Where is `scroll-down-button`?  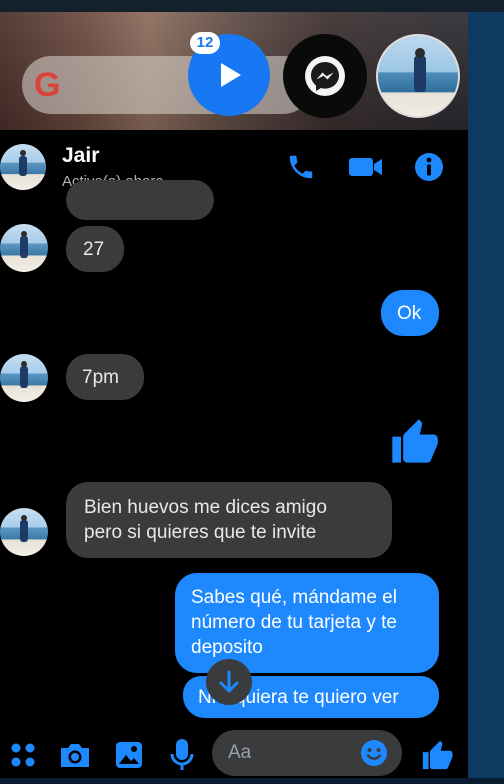
scroll-down-button is located at coordinates (229, 682).